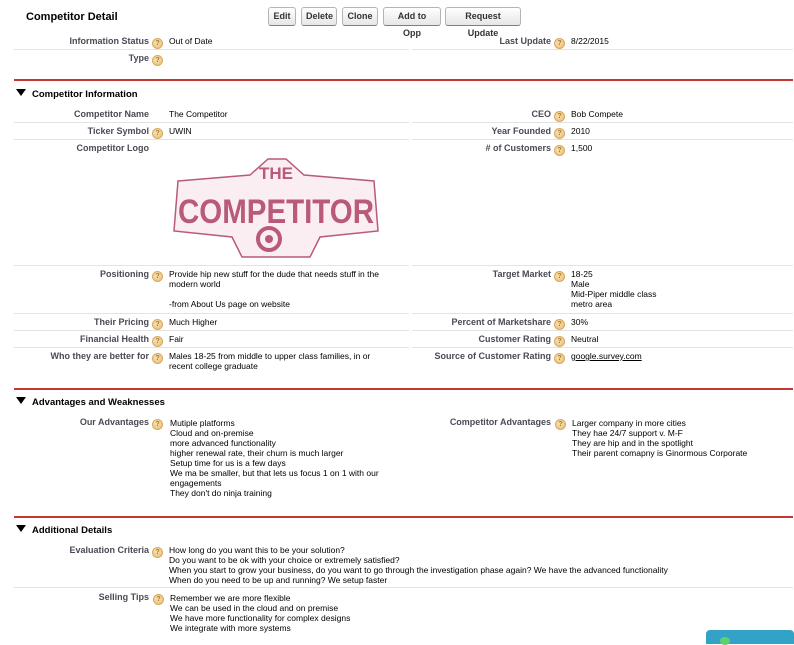 Image resolution: width=794 pixels, height=645 pixels. What do you see at coordinates (582, 148) in the screenshot?
I see `customers-value: 1,500` at bounding box center [582, 148].